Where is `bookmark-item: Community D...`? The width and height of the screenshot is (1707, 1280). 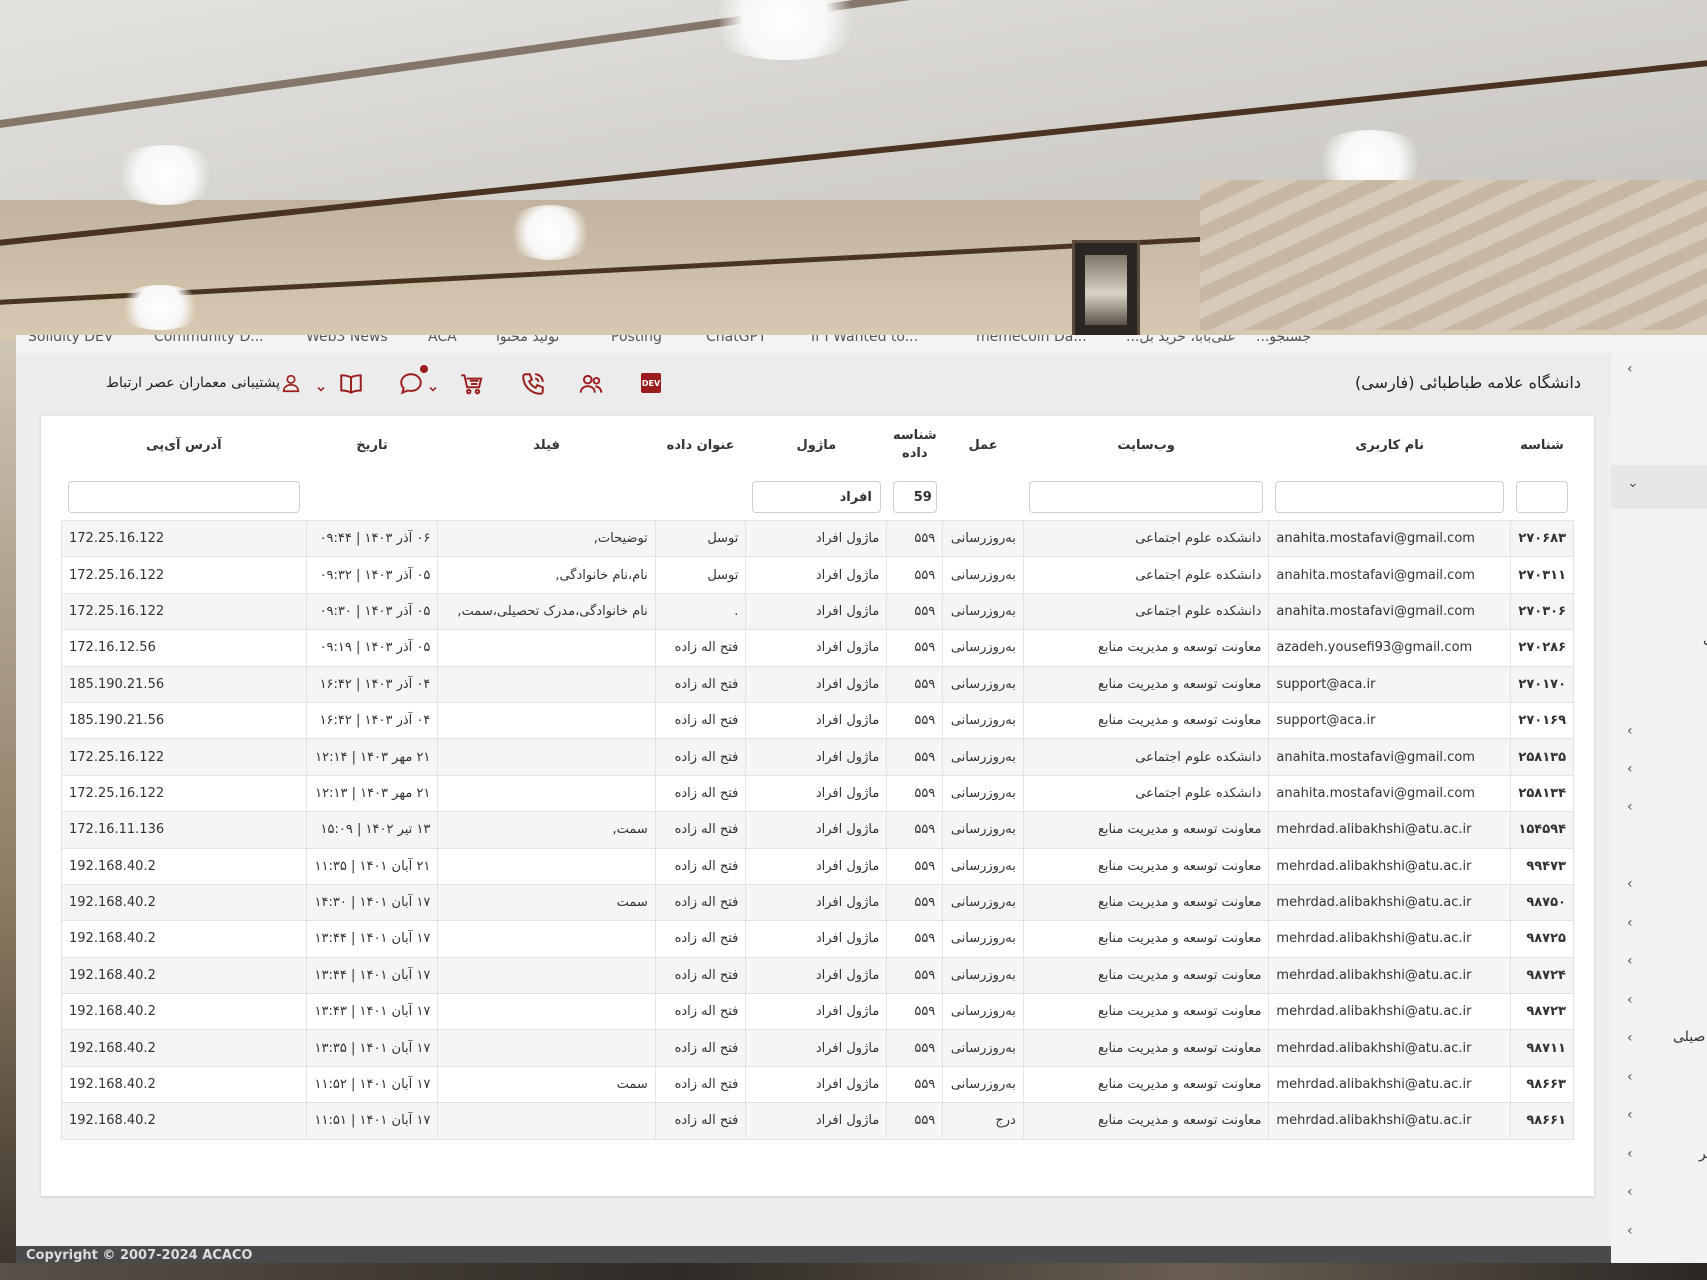 bookmark-item: Community D... is located at coordinates (209, 340).